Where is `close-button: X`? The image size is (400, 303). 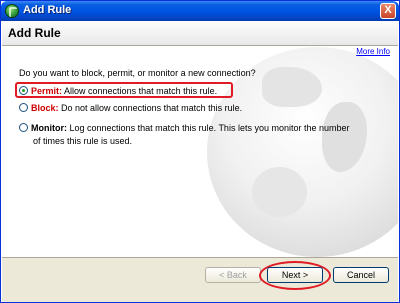
close-button: X is located at coordinates (388, 11).